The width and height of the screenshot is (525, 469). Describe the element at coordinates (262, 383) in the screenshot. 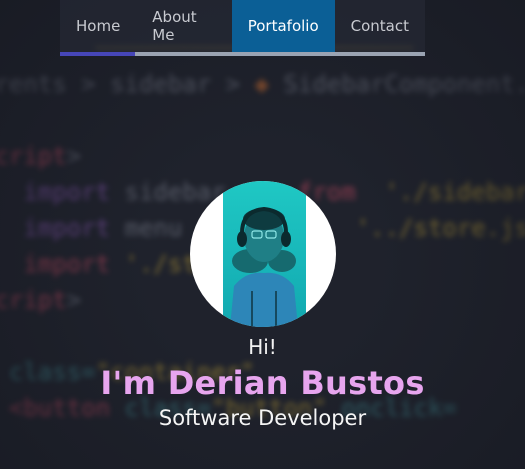

I see `hero-name: I'm Derian Bustos` at that location.